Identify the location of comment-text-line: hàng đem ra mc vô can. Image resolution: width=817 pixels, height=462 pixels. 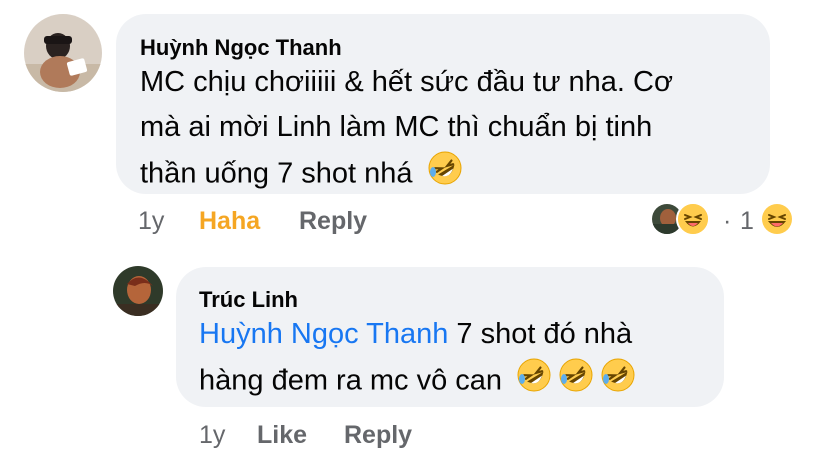
(459, 382).